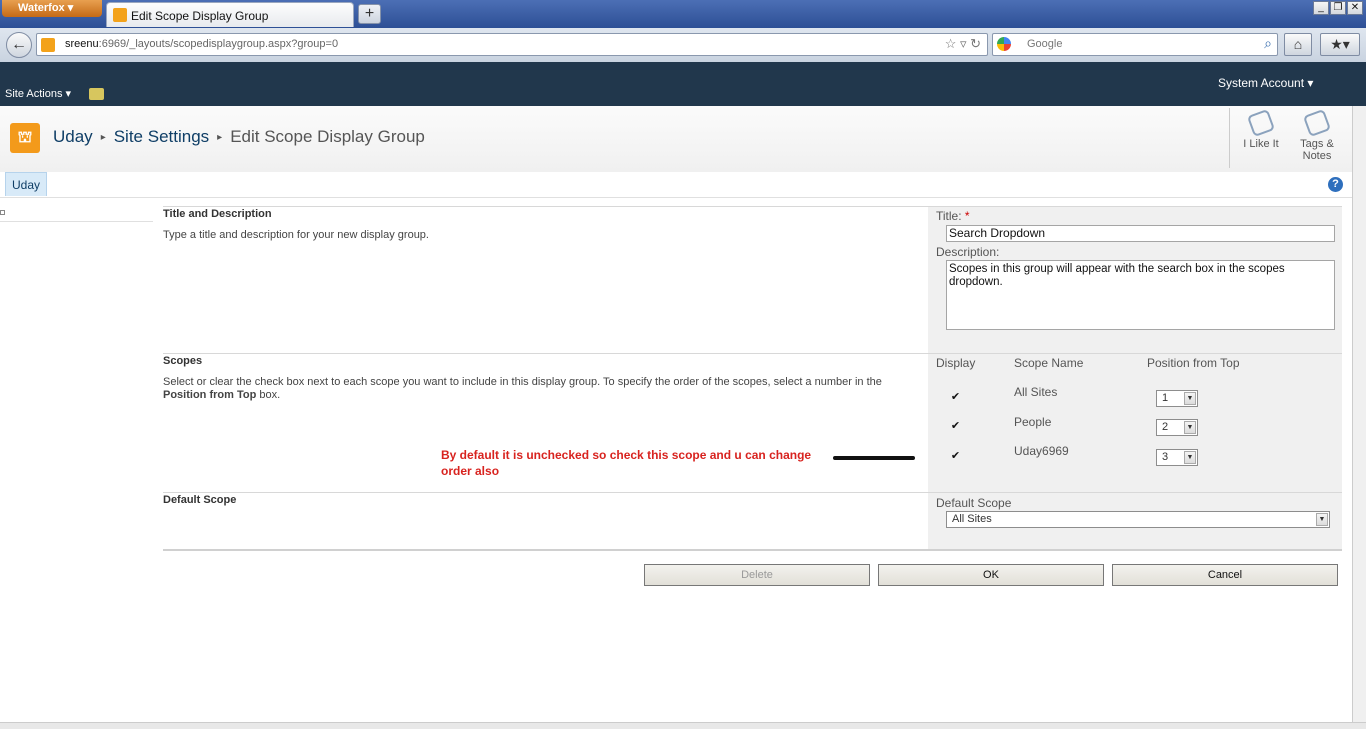  I want to click on title-section-heading: Title and Description, so click(217, 214).